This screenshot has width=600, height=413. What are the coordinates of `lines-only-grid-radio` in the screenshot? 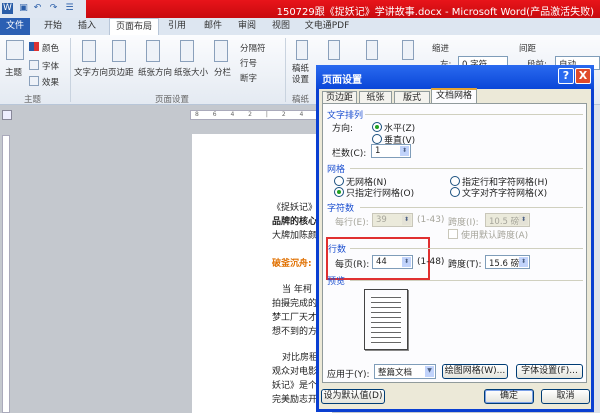 It's located at (339, 192).